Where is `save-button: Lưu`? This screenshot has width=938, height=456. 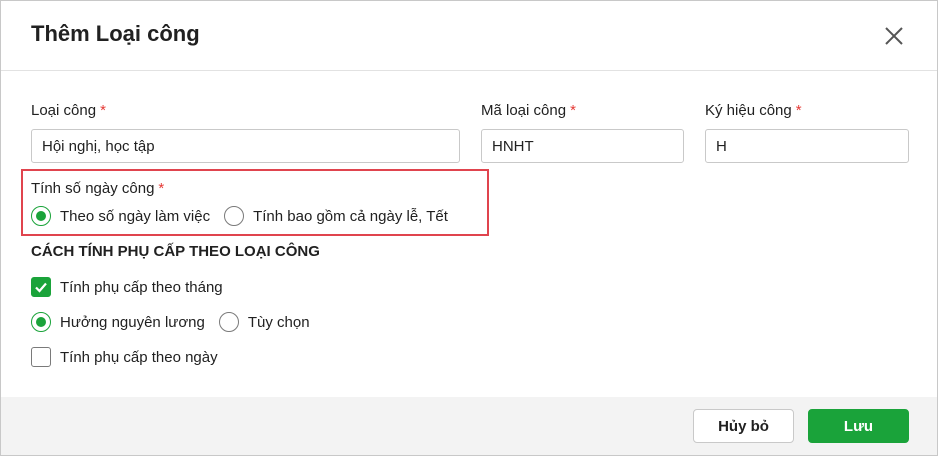
save-button: Lưu is located at coordinates (858, 426).